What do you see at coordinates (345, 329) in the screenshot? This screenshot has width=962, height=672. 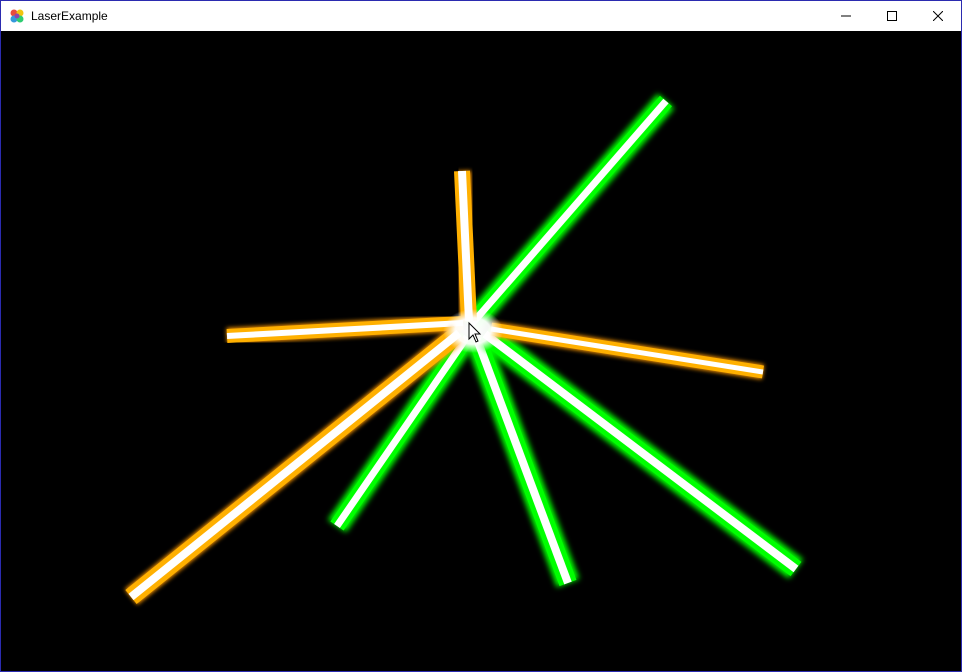 I see `orange-beam-left` at bounding box center [345, 329].